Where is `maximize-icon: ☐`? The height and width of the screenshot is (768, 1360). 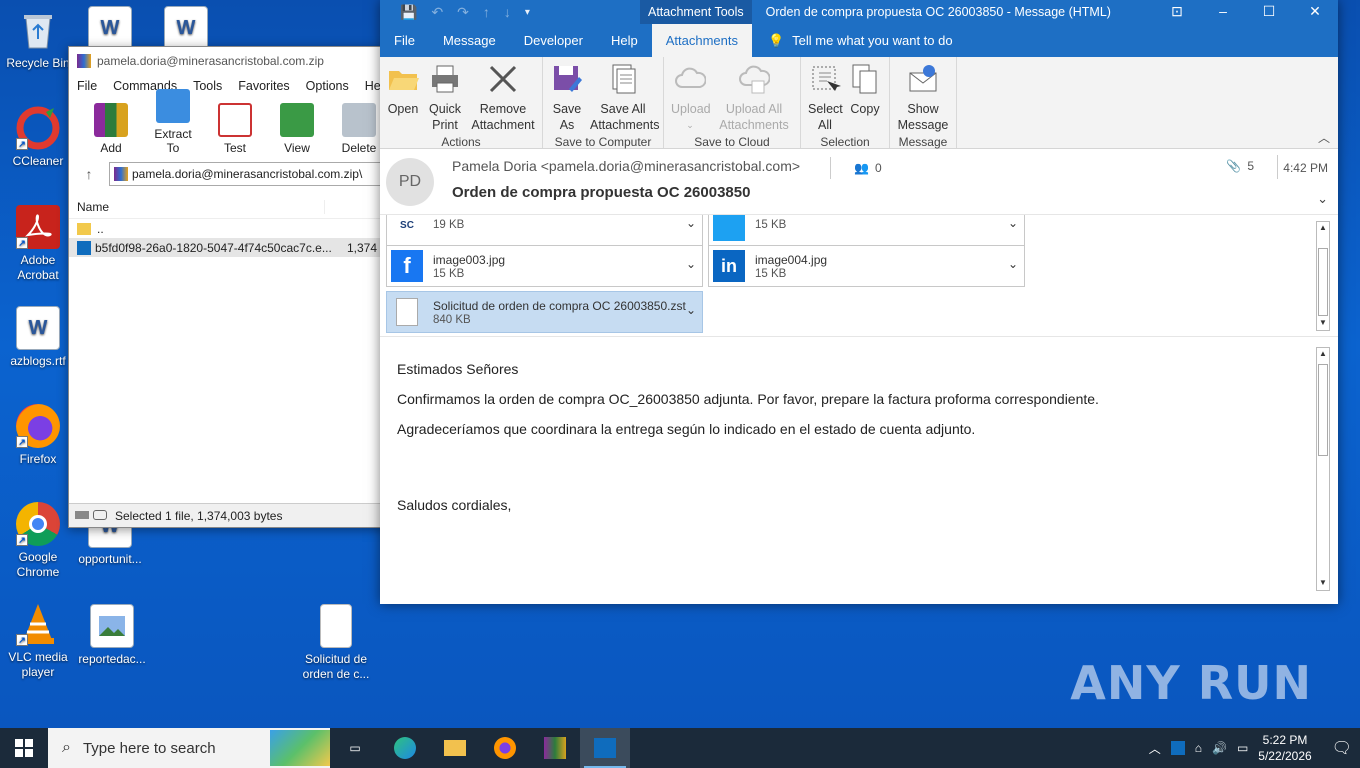
maximize-icon: ☐ is located at coordinates (1269, 12).